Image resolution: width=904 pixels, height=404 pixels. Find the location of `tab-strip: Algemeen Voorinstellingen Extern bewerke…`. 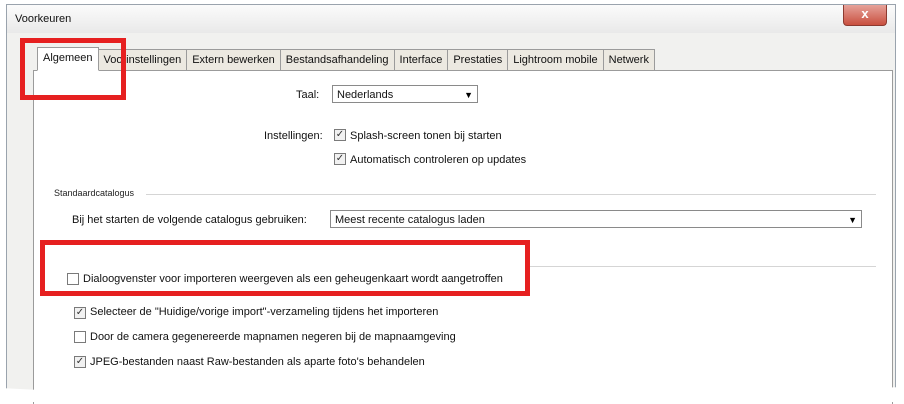

tab-strip: Algemeen Voorinstellingen Extern bewerke… is located at coordinates (346, 59).